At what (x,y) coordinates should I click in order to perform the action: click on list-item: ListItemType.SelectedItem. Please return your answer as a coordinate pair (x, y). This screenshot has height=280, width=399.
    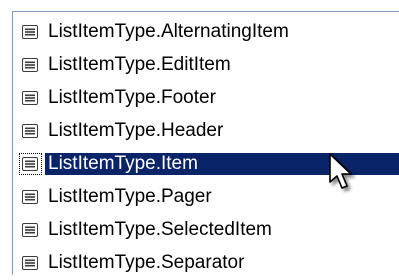
    Looking at the image, I should click on (206, 230).